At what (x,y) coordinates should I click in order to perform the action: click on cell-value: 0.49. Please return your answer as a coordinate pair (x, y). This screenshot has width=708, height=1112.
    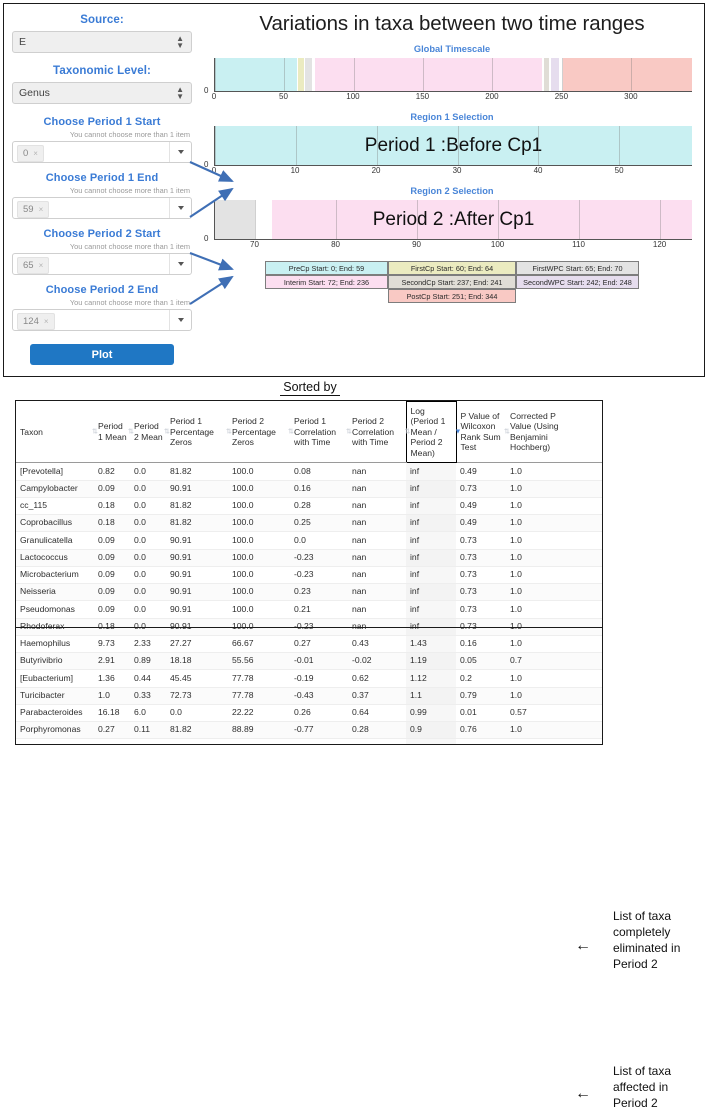
    Looking at the image, I should click on (481, 506).